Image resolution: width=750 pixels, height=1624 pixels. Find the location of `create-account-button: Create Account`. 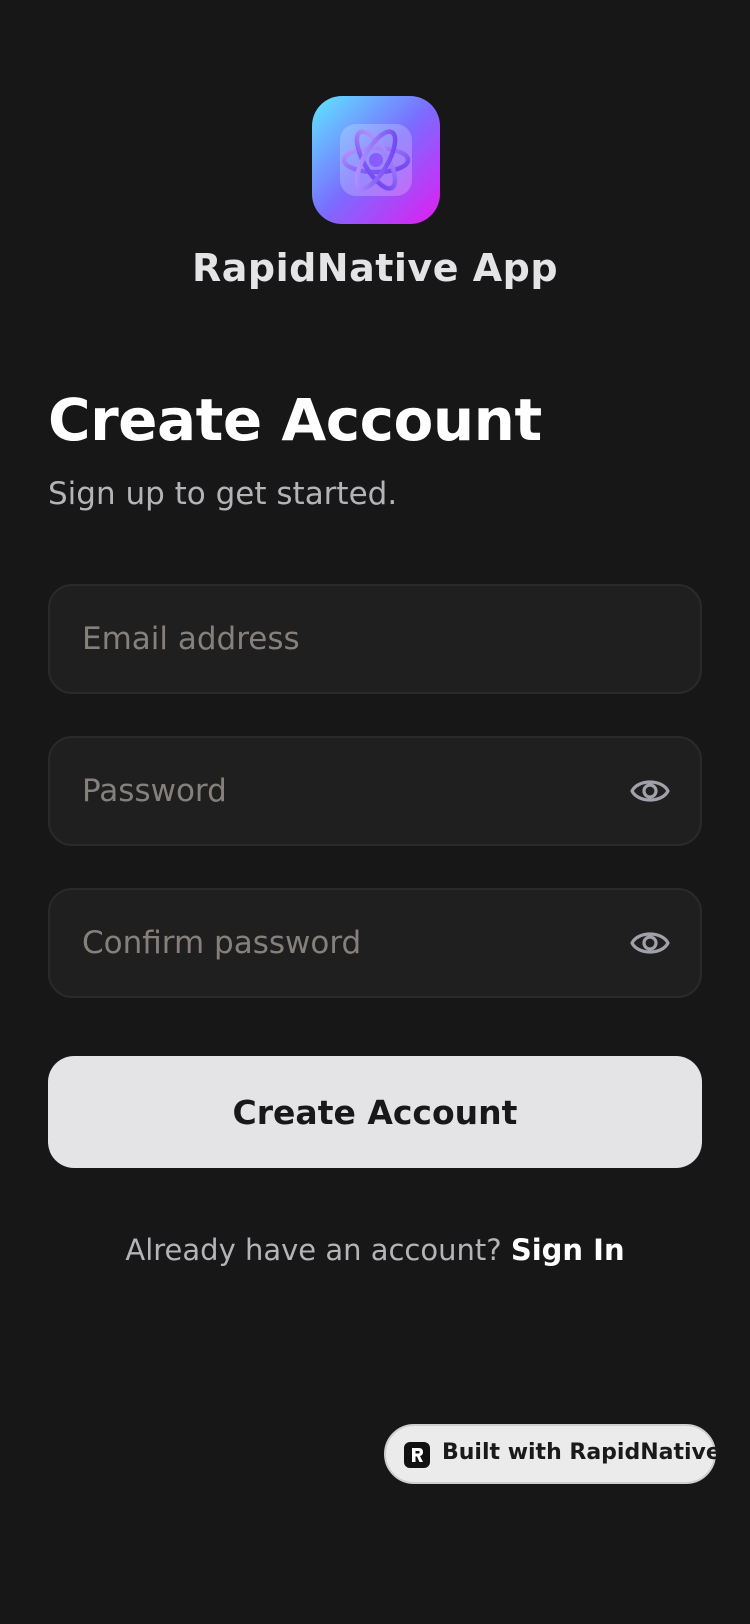

create-account-button: Create Account is located at coordinates (375, 1112).